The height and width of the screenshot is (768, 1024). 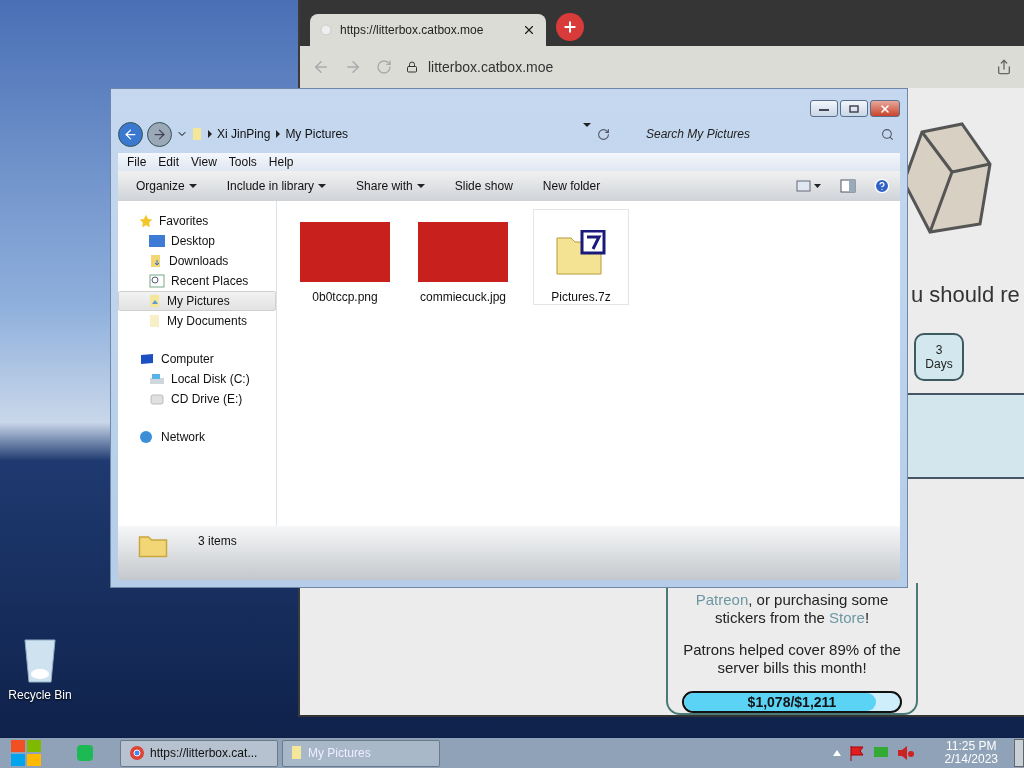 What do you see at coordinates (762, 134) in the screenshot?
I see `search-field: Search My Pictures` at bounding box center [762, 134].